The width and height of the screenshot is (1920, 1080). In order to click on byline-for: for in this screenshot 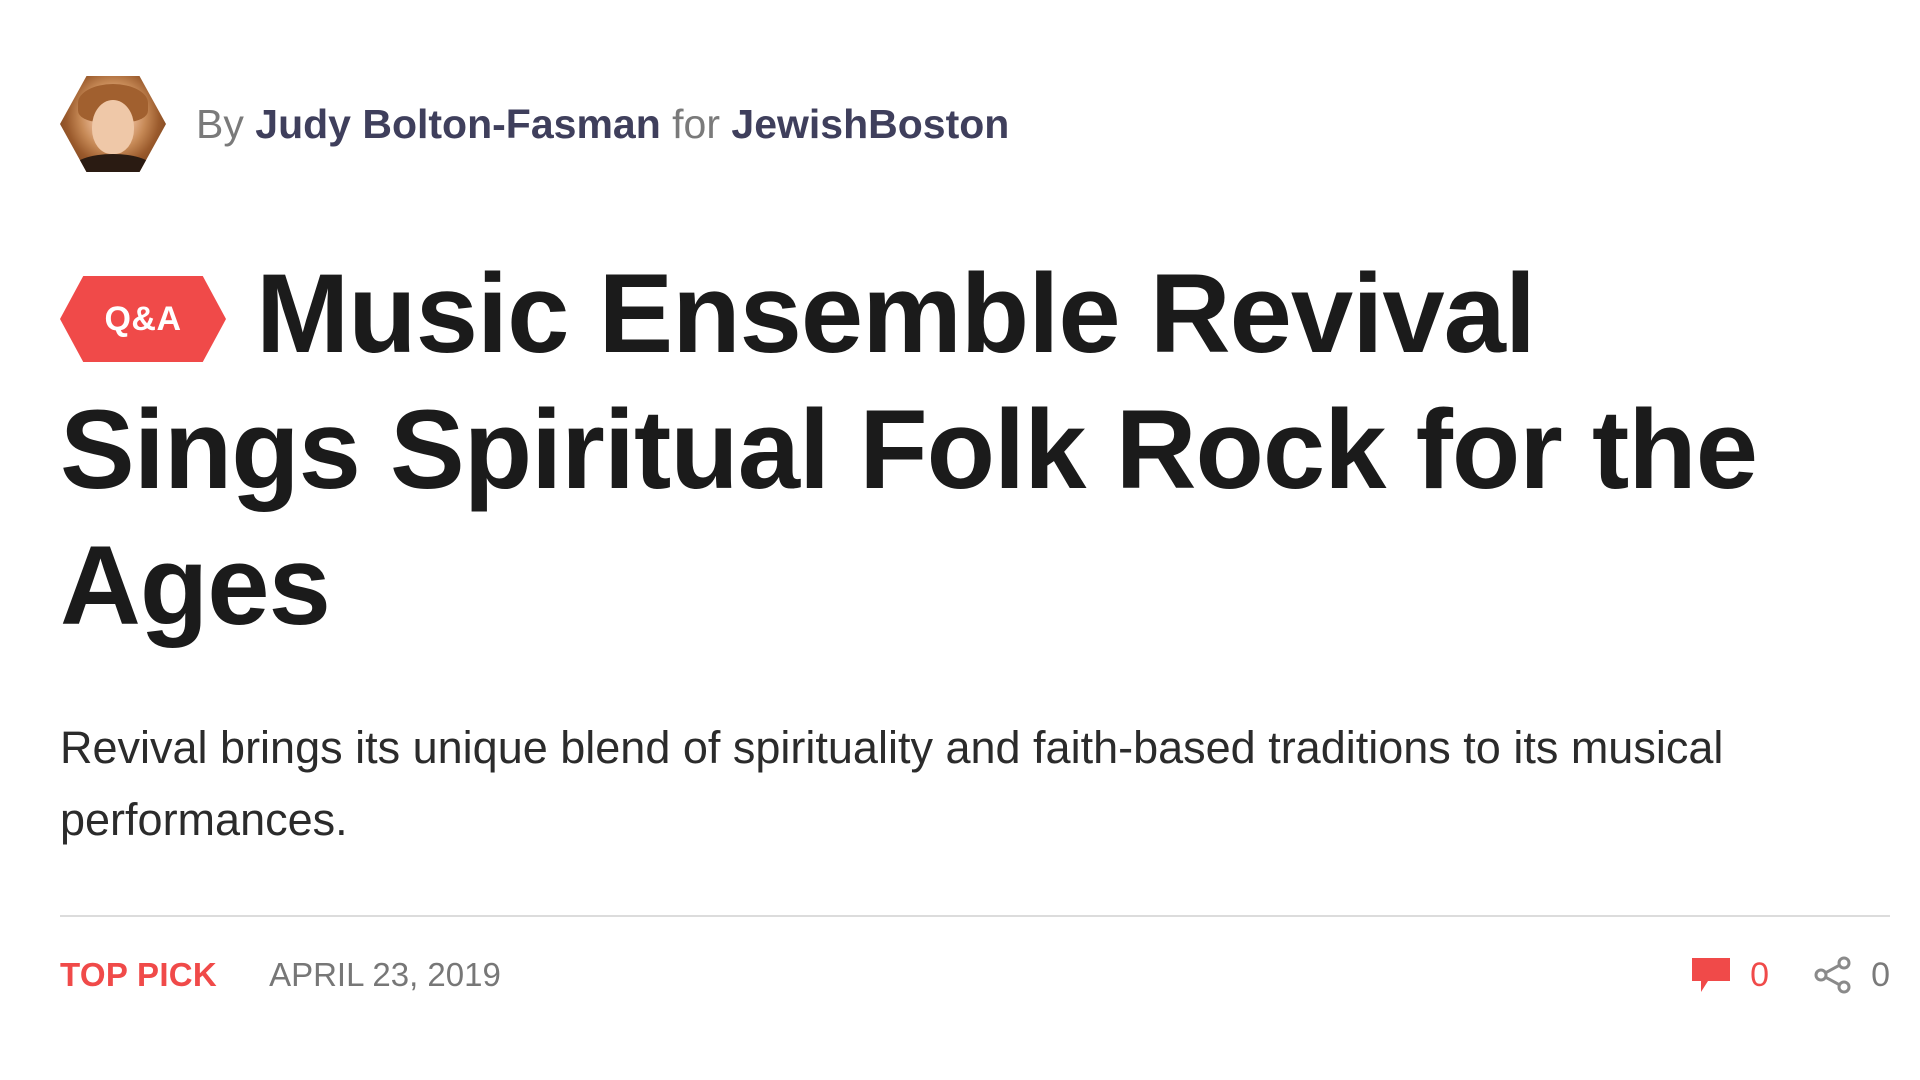, I will do `click(696, 123)`.